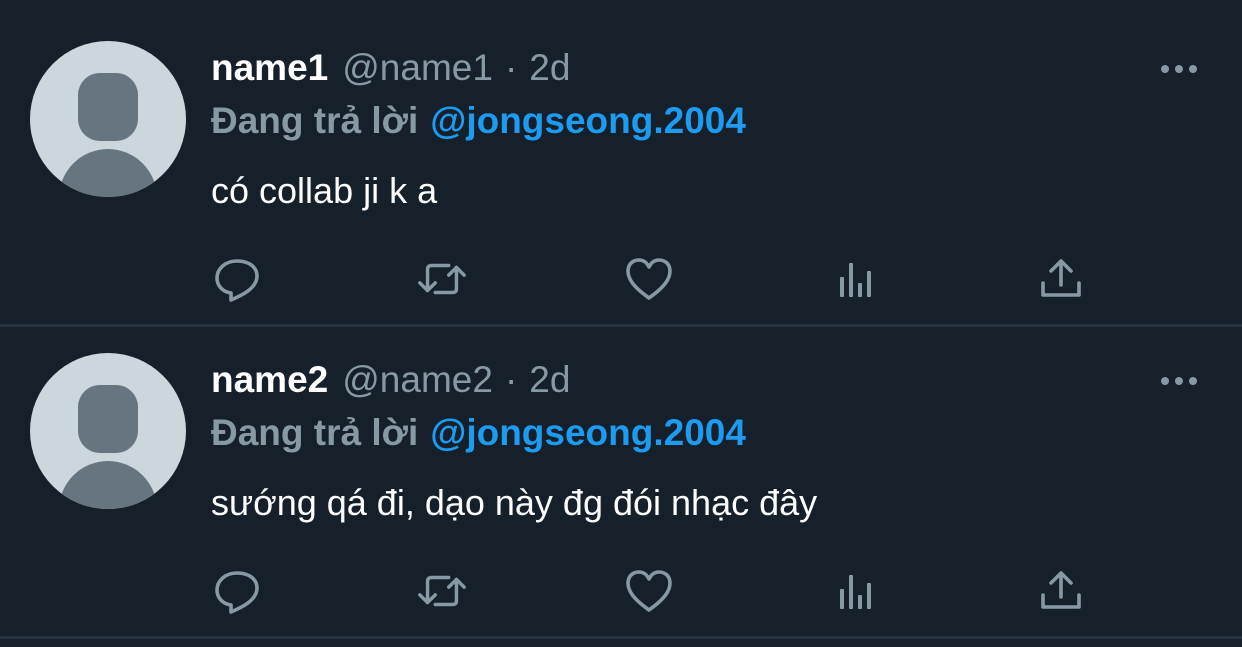 Image resolution: width=1242 pixels, height=647 pixels. I want to click on display-name: name1, so click(269, 68).